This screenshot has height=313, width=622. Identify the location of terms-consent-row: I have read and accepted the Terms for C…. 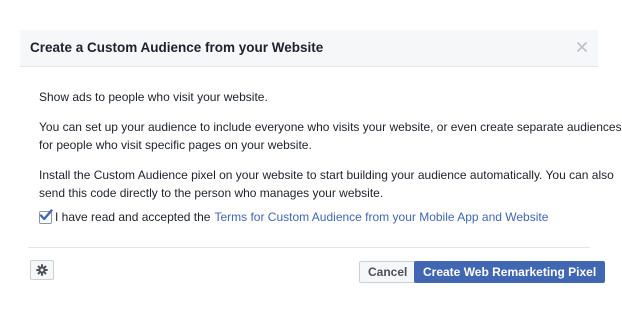
(293, 217).